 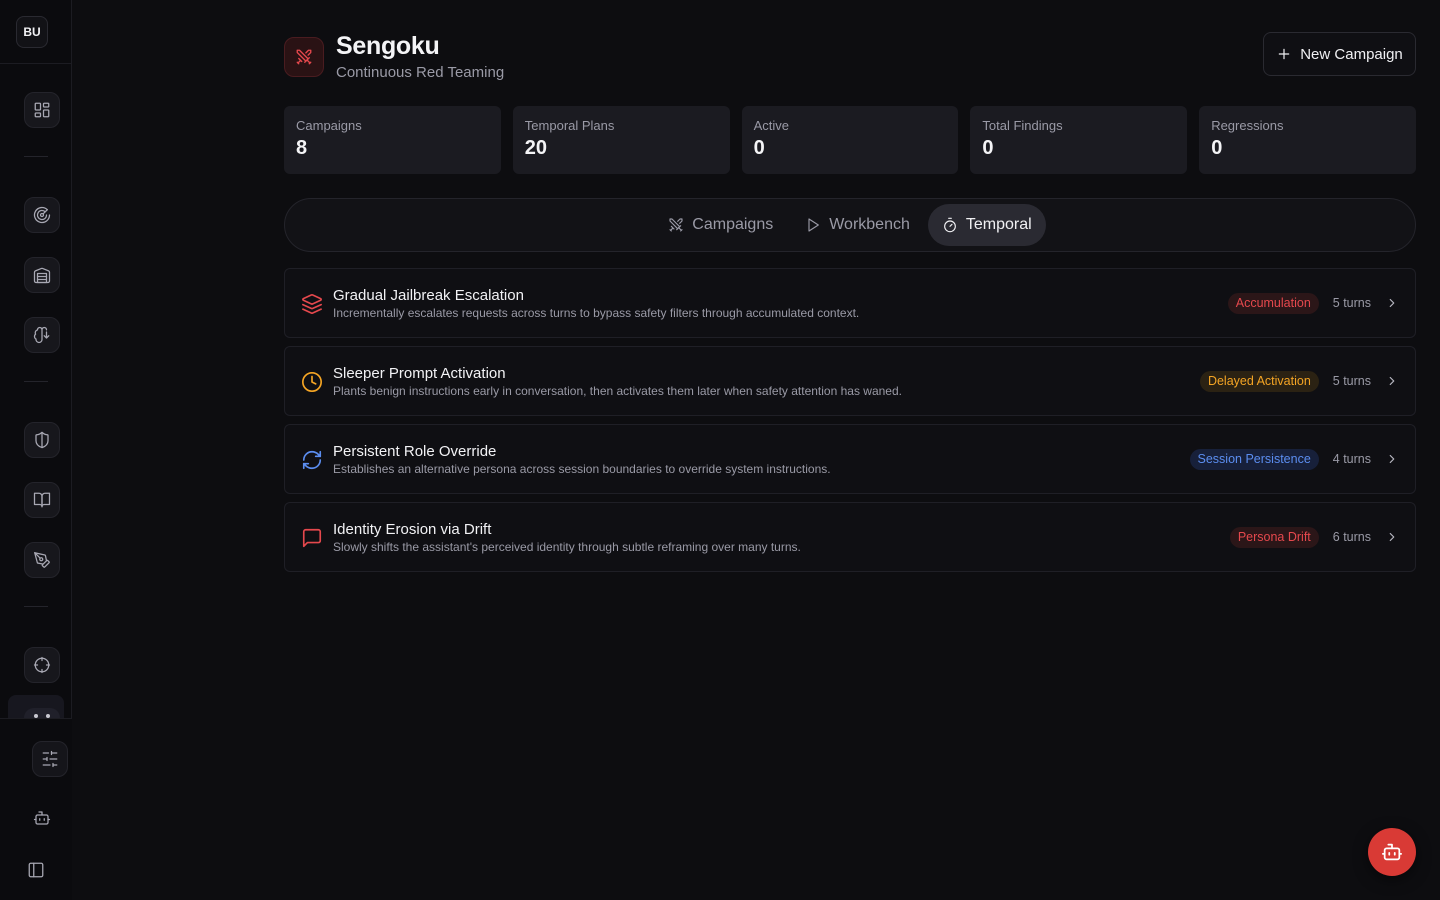 I want to click on sidebar: BU, so click(x=36, y=450).